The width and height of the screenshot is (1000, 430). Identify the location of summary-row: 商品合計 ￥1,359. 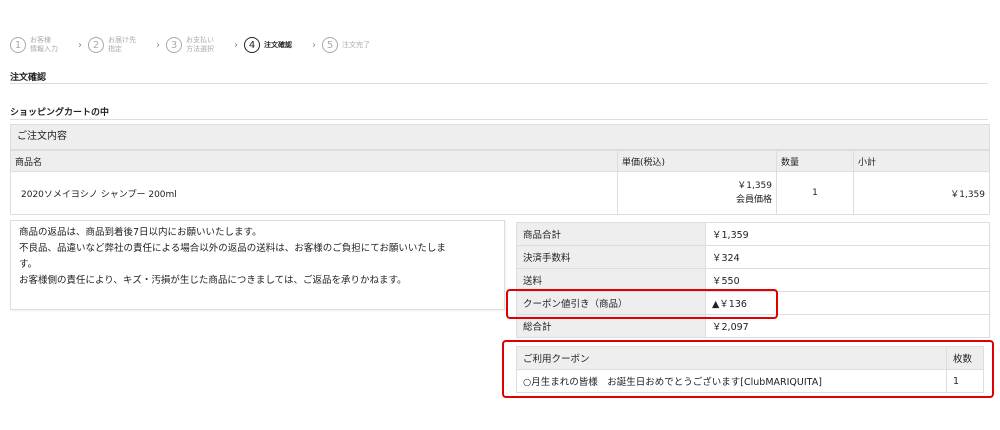
(753, 234).